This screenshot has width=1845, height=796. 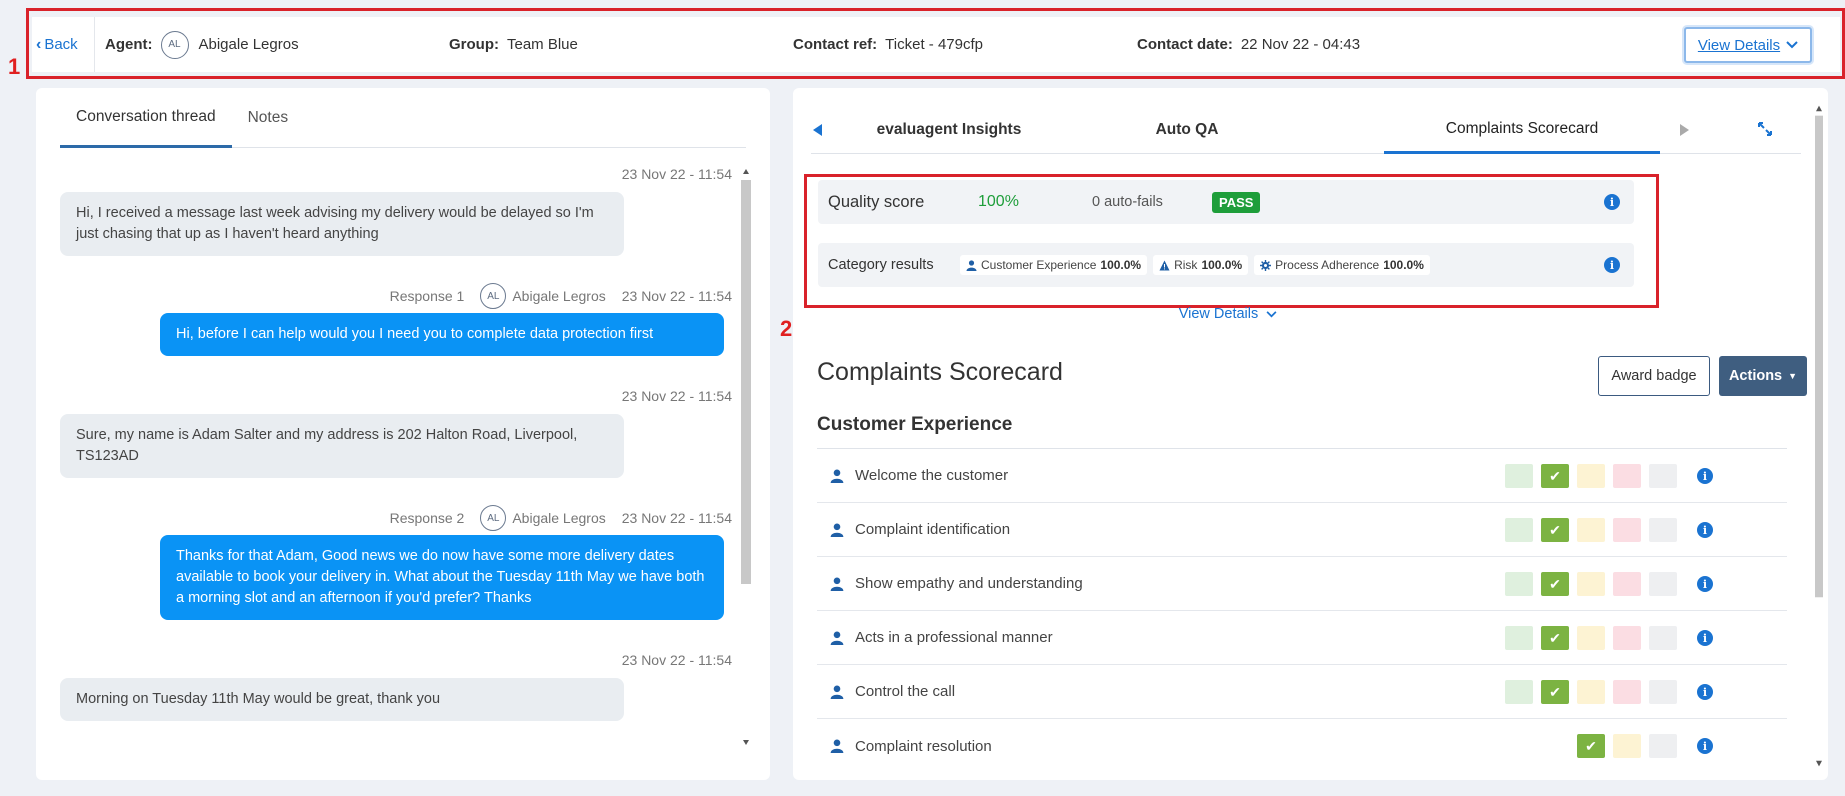 I want to click on contact-date-value: 22 Nov 22 - 04:43, so click(x=1300, y=44).